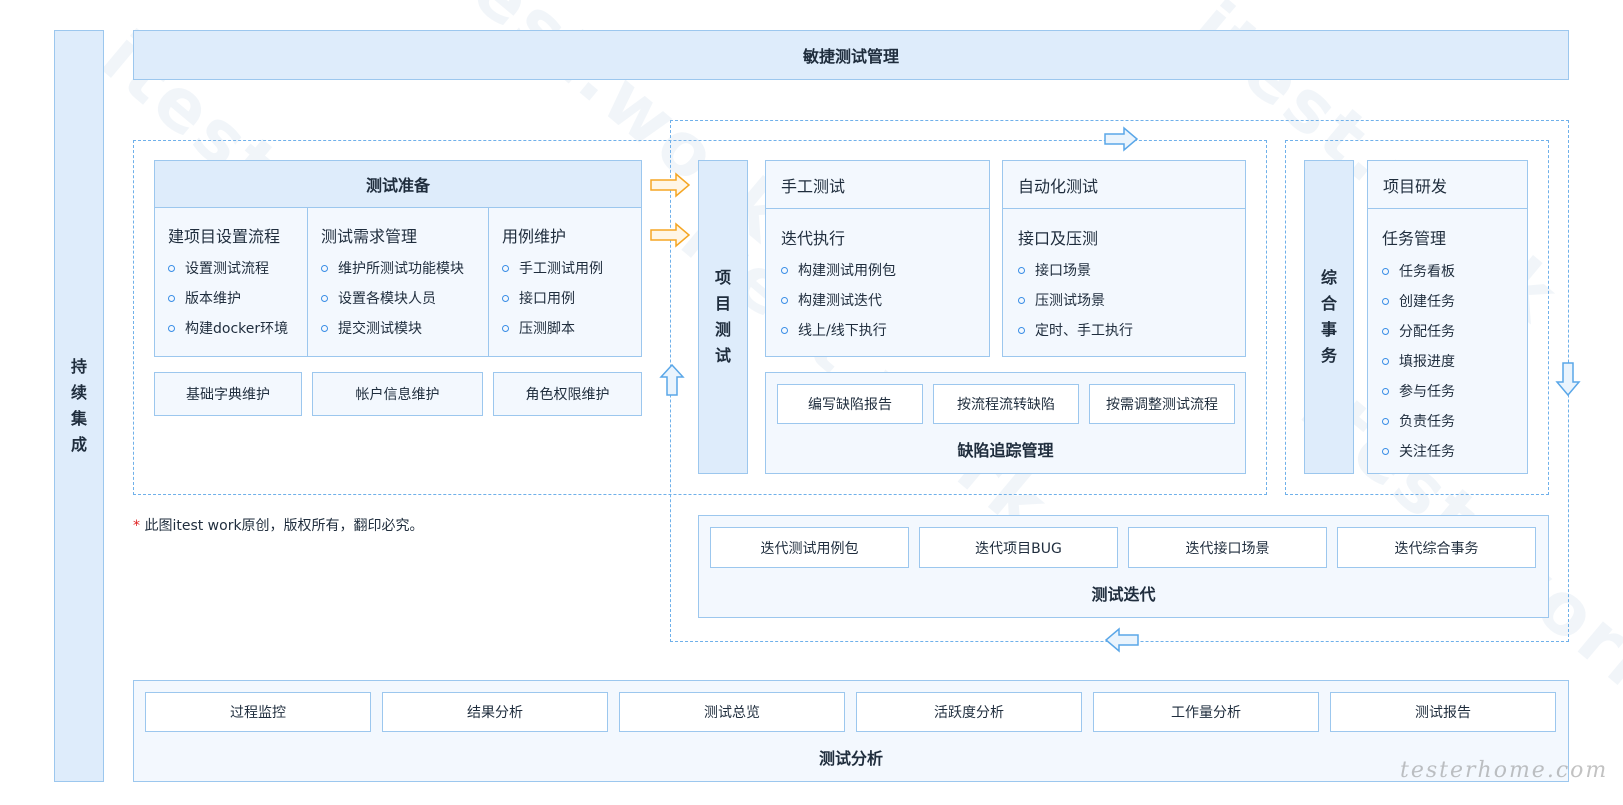 This screenshot has width=1623, height=805. Describe the element at coordinates (1454, 391) in the screenshot. I see `list-item: 参与任务` at that location.